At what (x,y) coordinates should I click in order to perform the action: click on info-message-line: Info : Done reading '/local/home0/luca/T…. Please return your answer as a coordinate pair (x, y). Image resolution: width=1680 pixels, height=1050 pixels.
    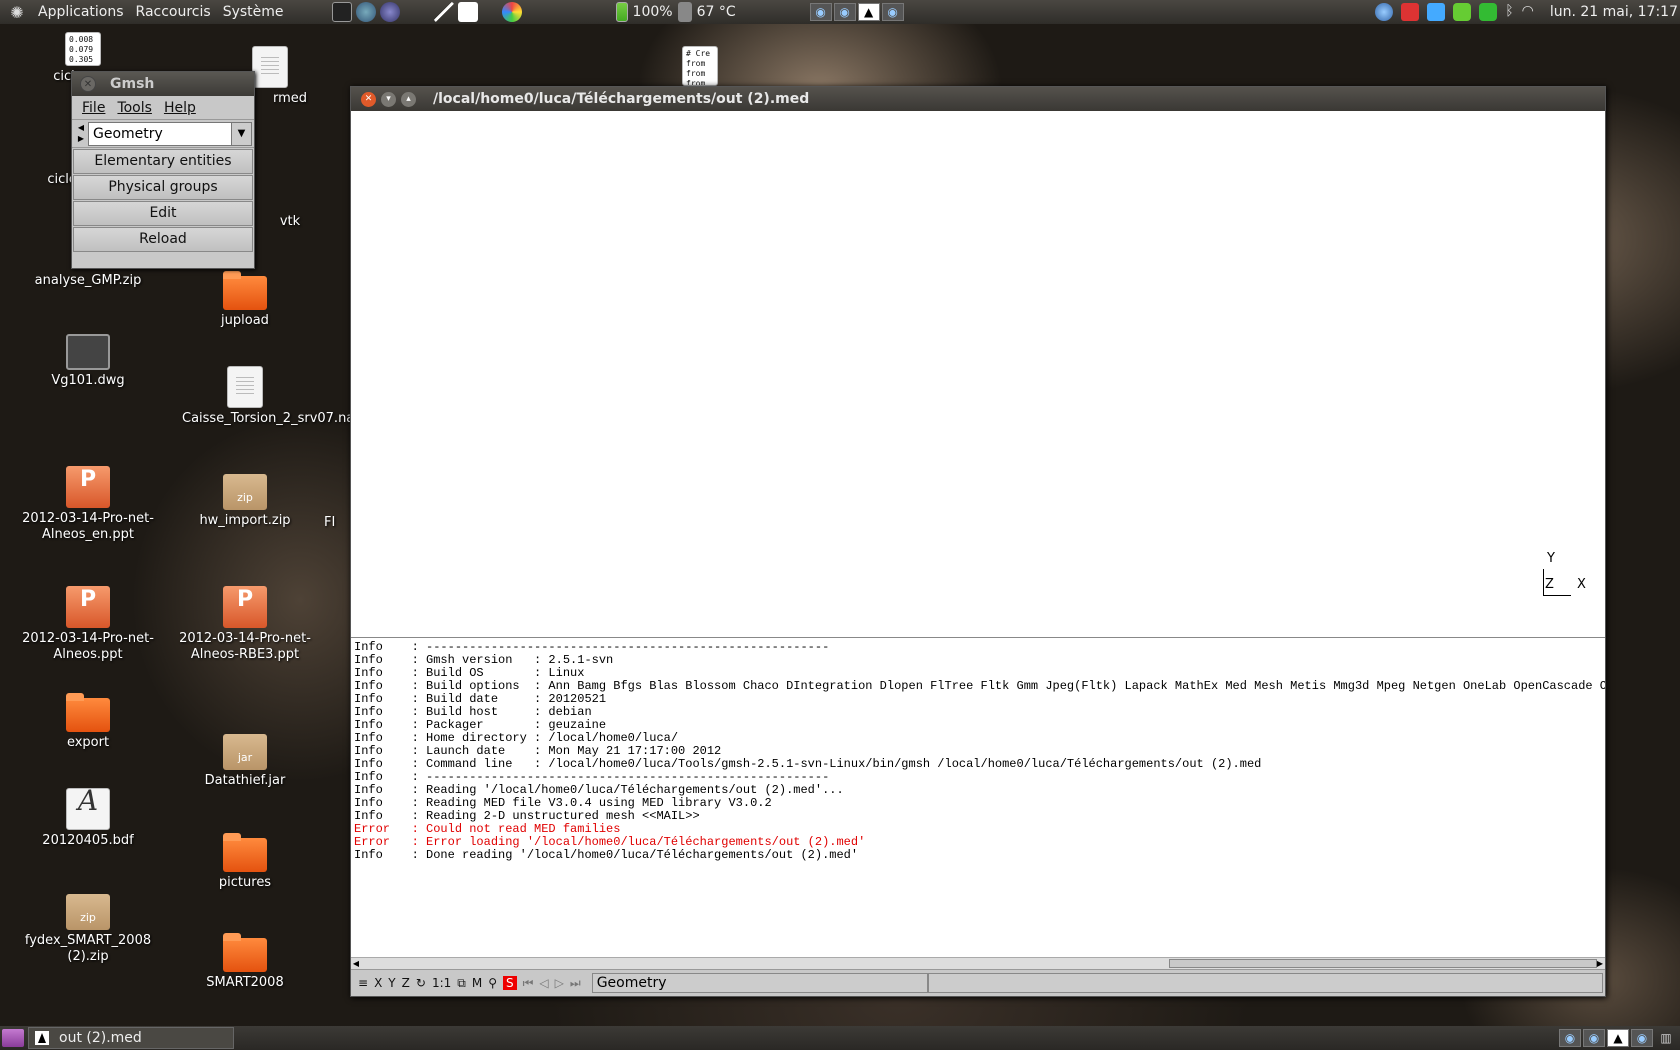
    Looking at the image, I should click on (606, 855).